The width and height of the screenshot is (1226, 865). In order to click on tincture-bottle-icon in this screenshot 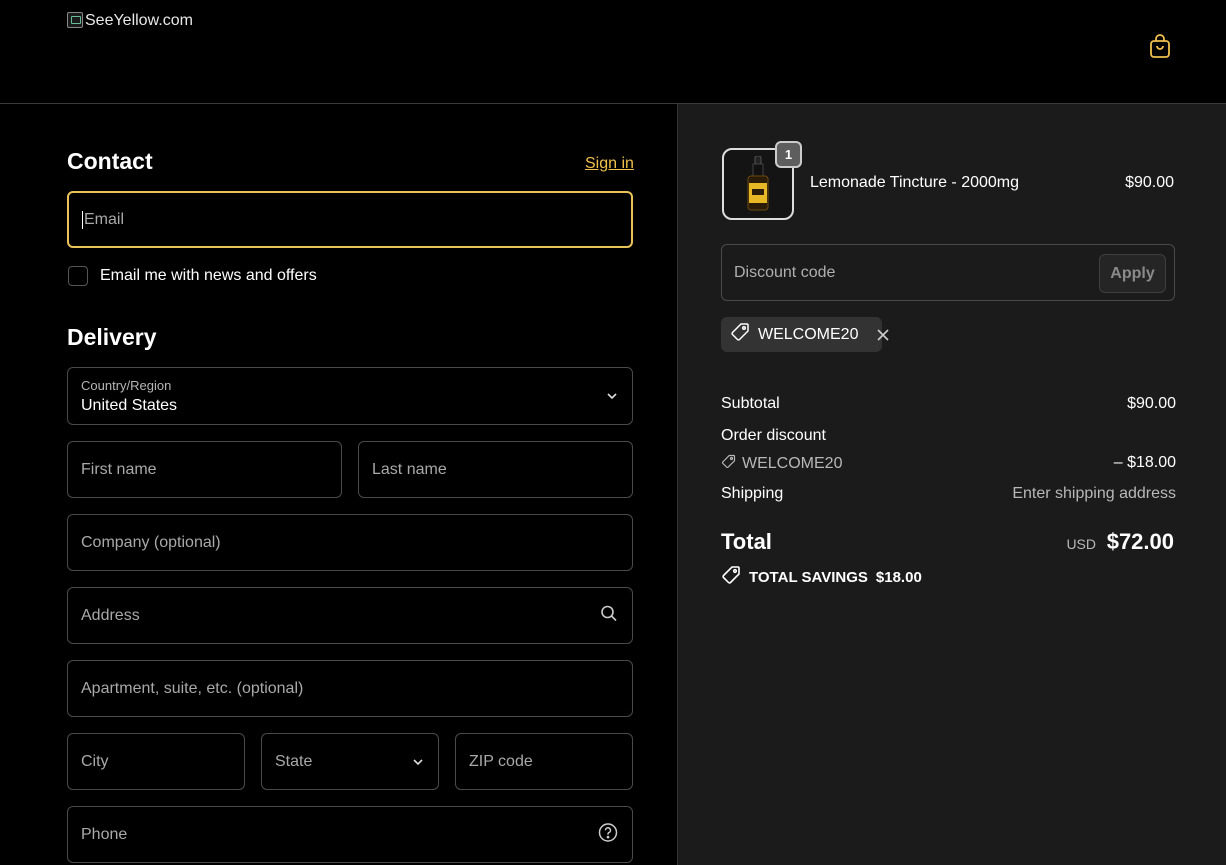, I will do `click(758, 183)`.